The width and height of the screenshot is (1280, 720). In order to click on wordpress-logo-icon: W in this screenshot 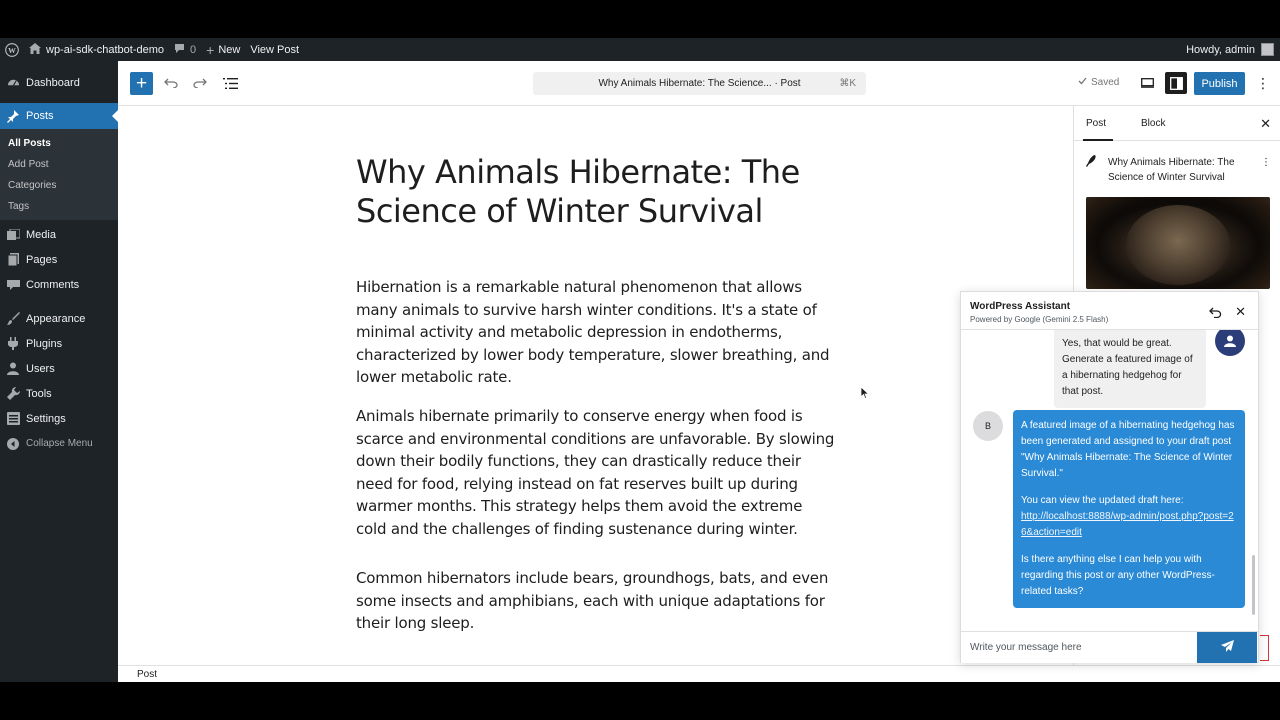, I will do `click(12, 49)`.